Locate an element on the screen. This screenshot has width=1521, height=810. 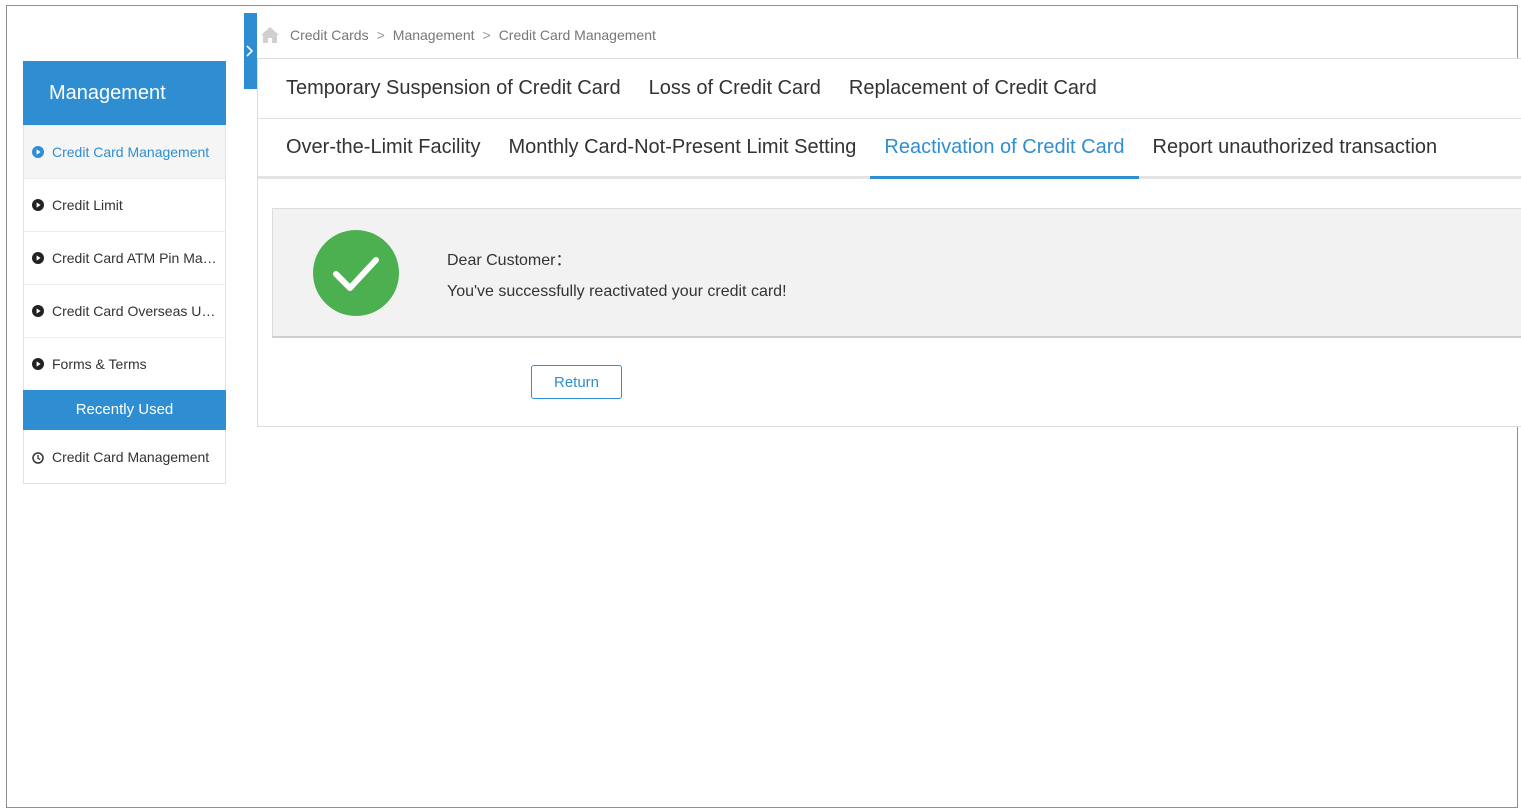
sidebar-item-atm-pin: Credit Card ATM Pin Management is located at coordinates (124, 257).